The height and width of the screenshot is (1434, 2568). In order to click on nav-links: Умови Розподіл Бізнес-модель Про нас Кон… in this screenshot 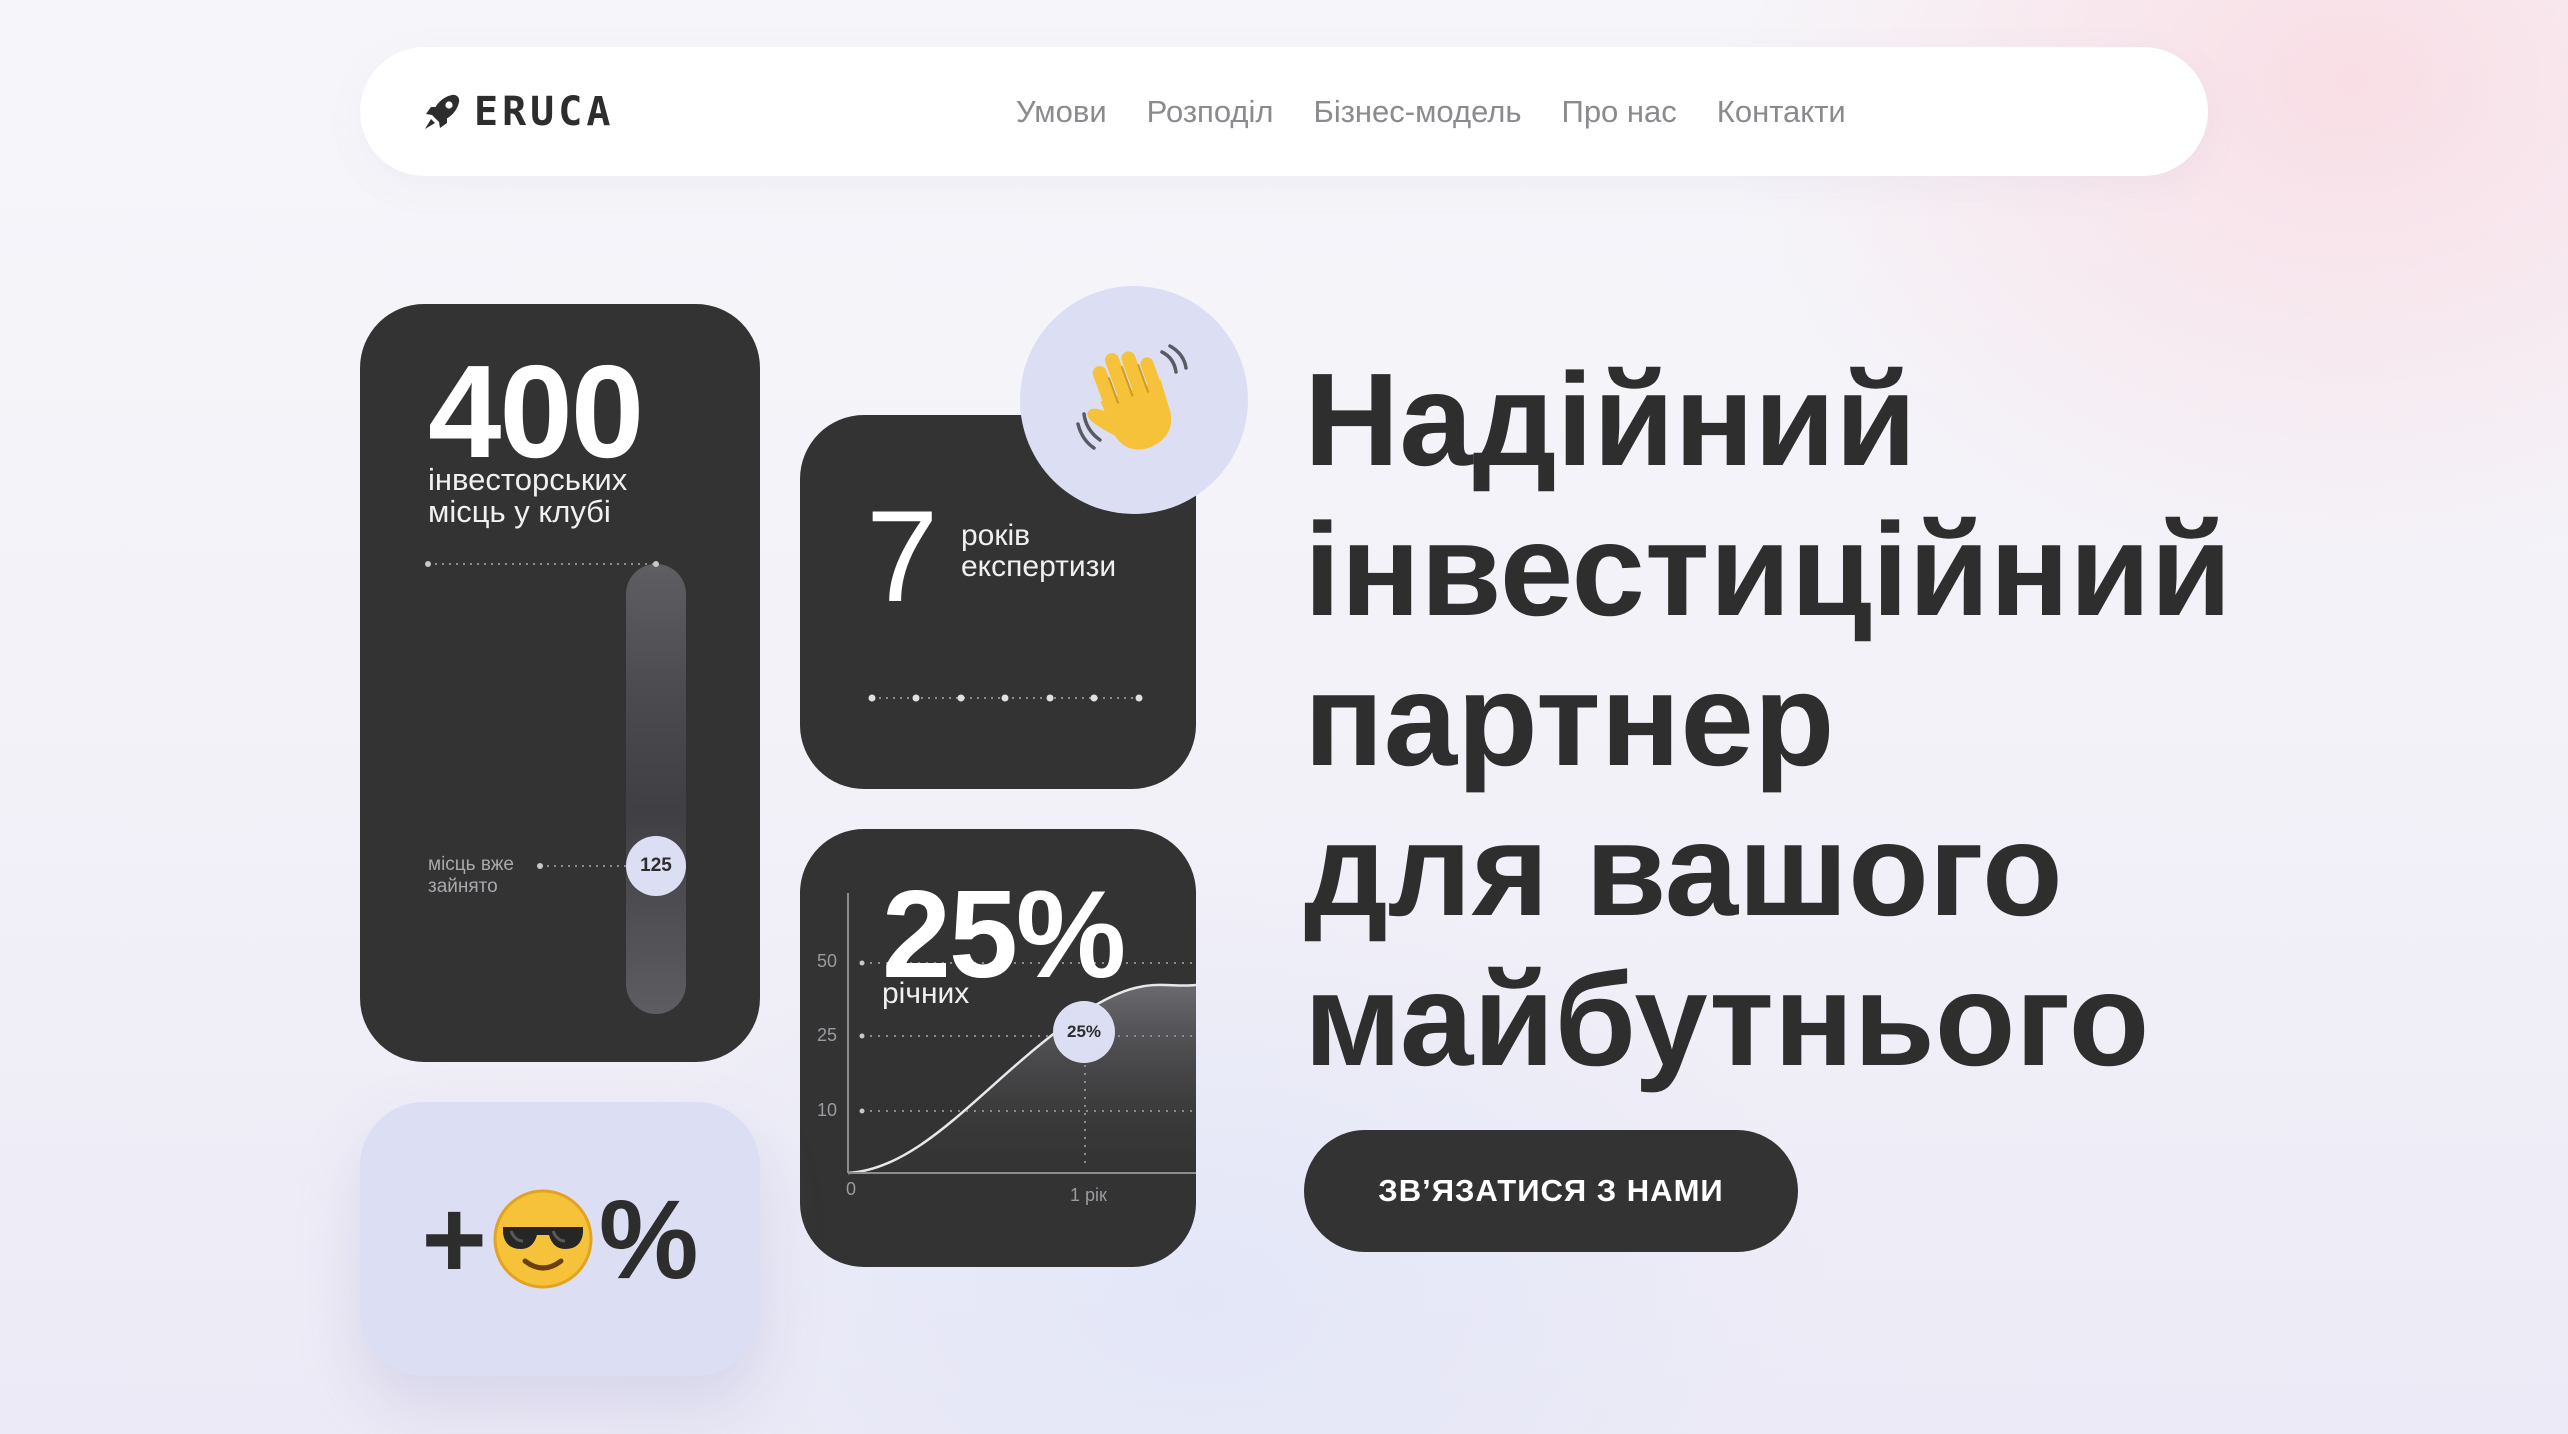, I will do `click(1451, 111)`.